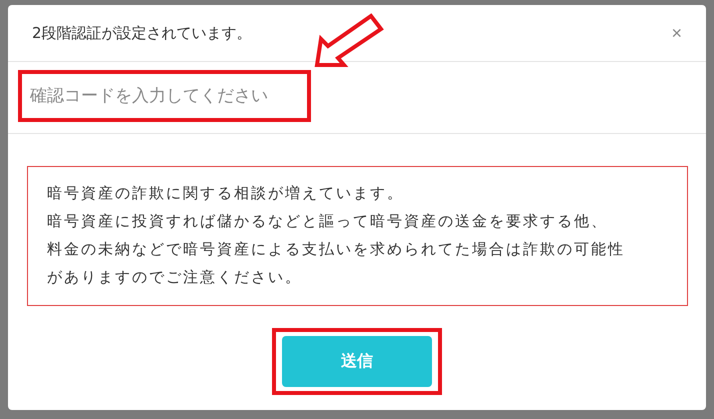 The height and width of the screenshot is (419, 714). I want to click on arrow-icon, so click(349, 41).